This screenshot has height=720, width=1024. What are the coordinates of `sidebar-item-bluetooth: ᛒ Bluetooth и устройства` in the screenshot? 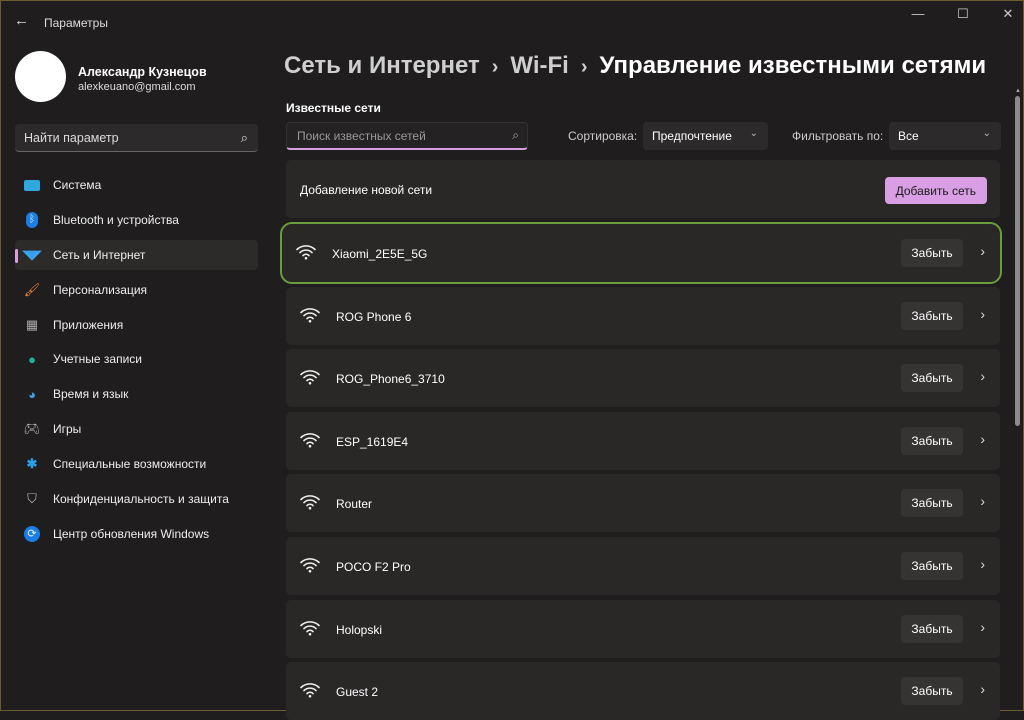 It's located at (136, 220).